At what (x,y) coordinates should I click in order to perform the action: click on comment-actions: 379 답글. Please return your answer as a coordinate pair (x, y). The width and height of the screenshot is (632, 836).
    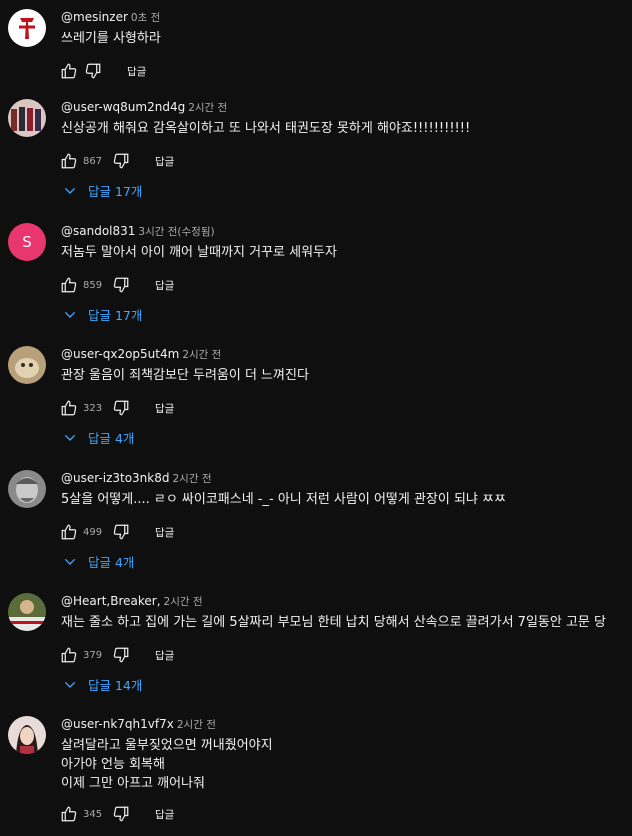
    Looking at the image, I should click on (116, 655).